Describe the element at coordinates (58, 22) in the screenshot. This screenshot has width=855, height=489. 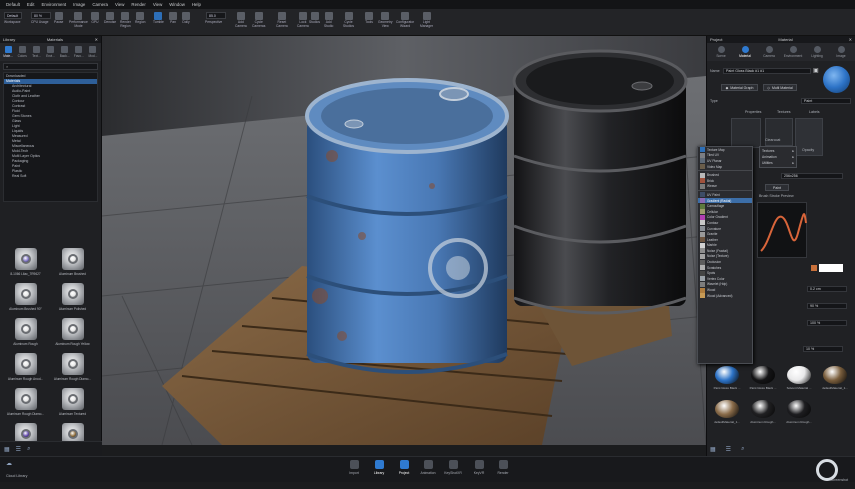
I see `pause-tool-button: Pause` at that location.